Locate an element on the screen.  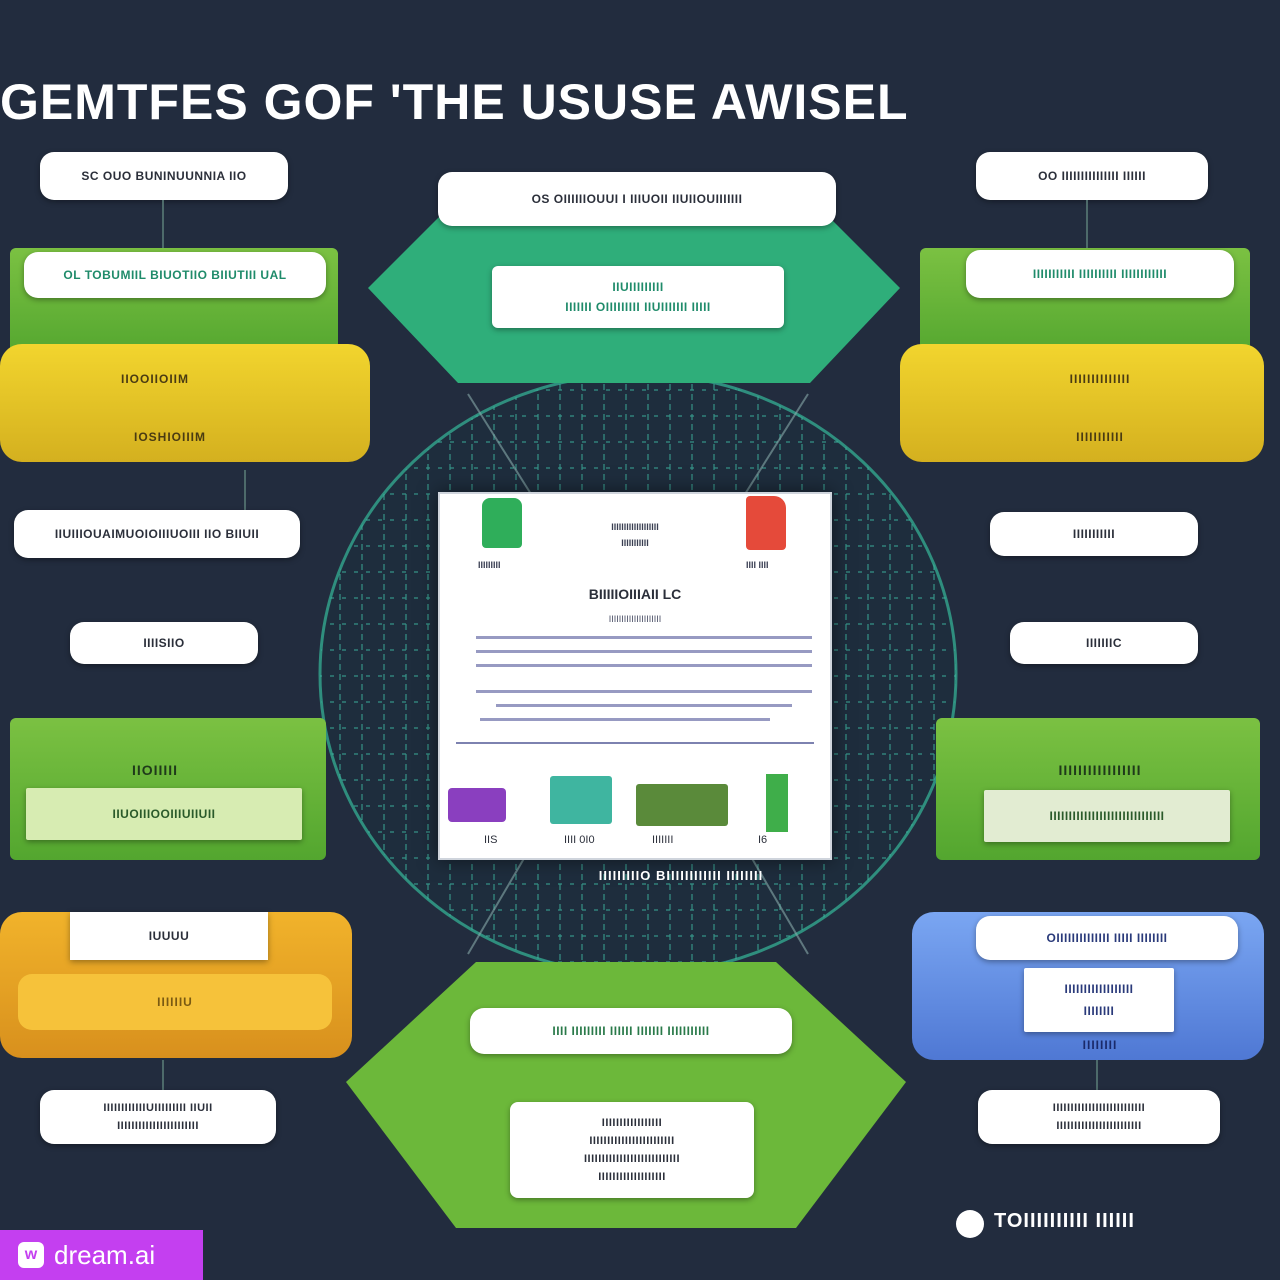
watermark-text: dream.ai is located at coordinates (105, 1254).